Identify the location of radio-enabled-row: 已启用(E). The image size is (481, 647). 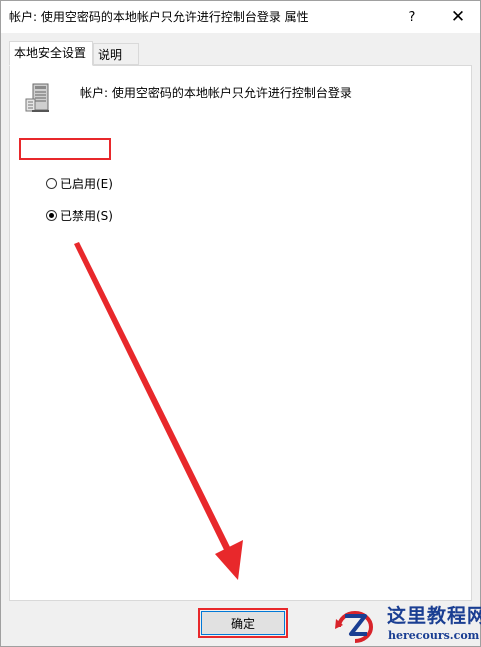
(79, 183).